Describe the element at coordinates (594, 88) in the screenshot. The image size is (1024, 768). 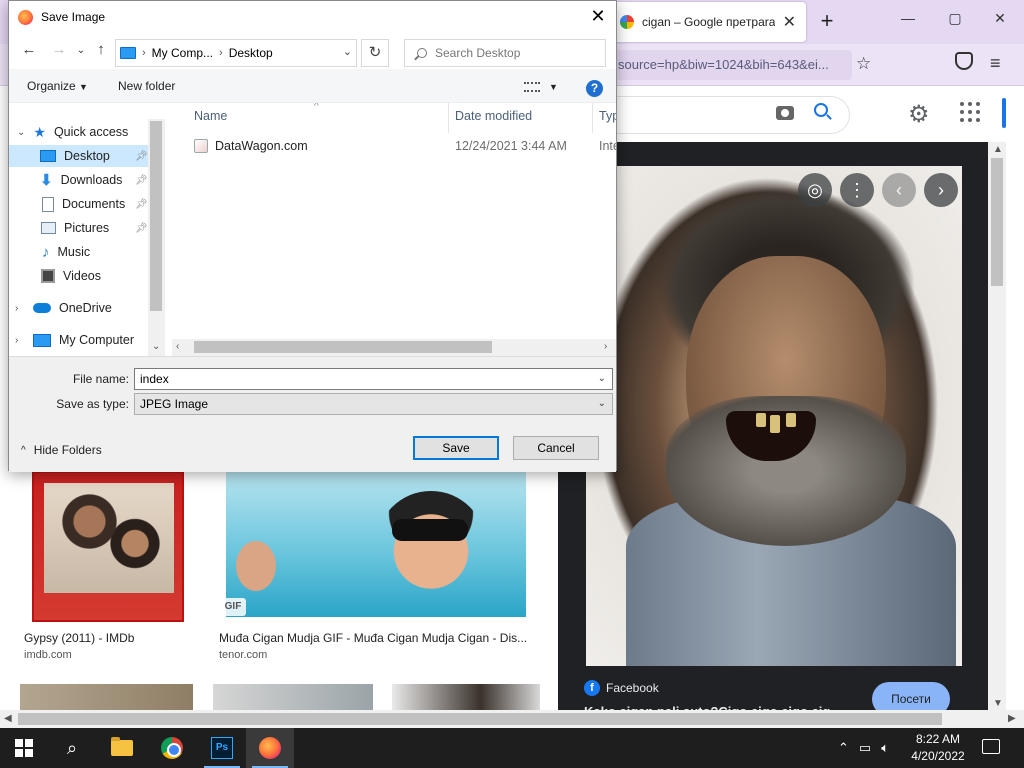
I see `help-icon: ?` at that location.